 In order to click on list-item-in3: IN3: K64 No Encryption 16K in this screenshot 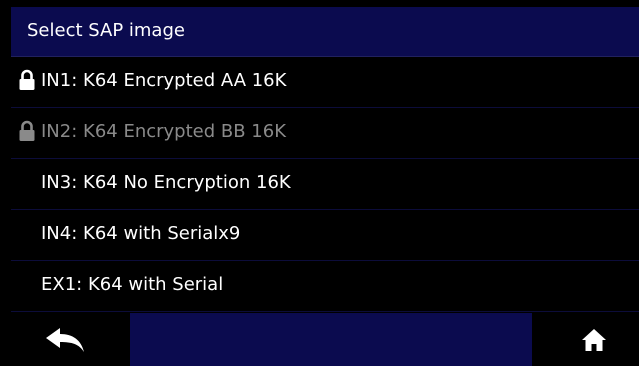, I will do `click(325, 184)`.